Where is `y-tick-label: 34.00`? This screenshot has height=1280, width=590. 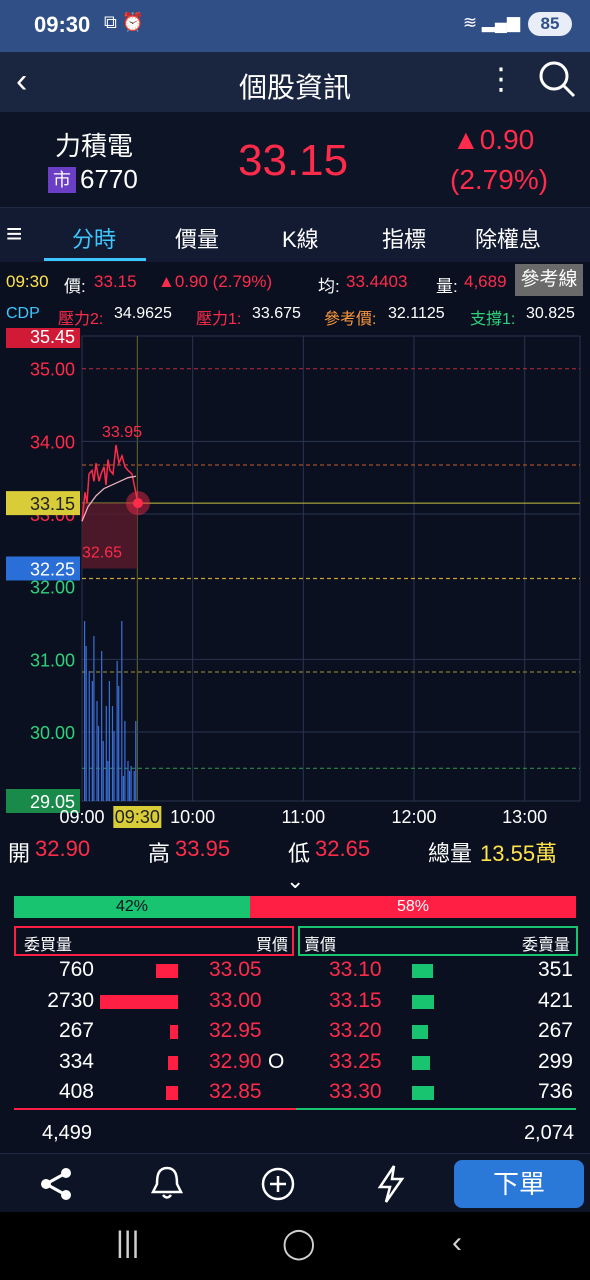
y-tick-label: 34.00 is located at coordinates (52, 442).